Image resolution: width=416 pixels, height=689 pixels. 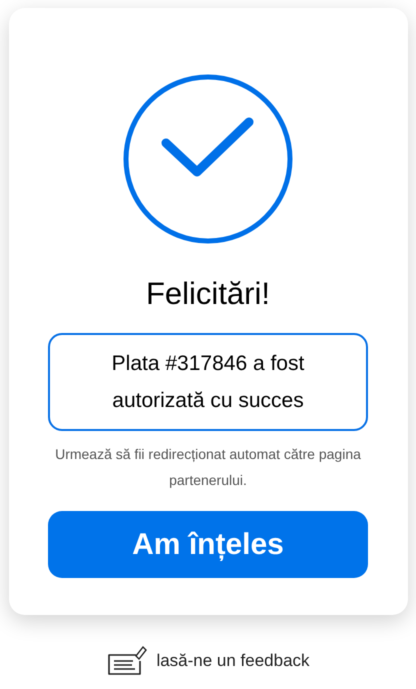 What do you see at coordinates (208, 159) in the screenshot?
I see `check-circle-icon` at bounding box center [208, 159].